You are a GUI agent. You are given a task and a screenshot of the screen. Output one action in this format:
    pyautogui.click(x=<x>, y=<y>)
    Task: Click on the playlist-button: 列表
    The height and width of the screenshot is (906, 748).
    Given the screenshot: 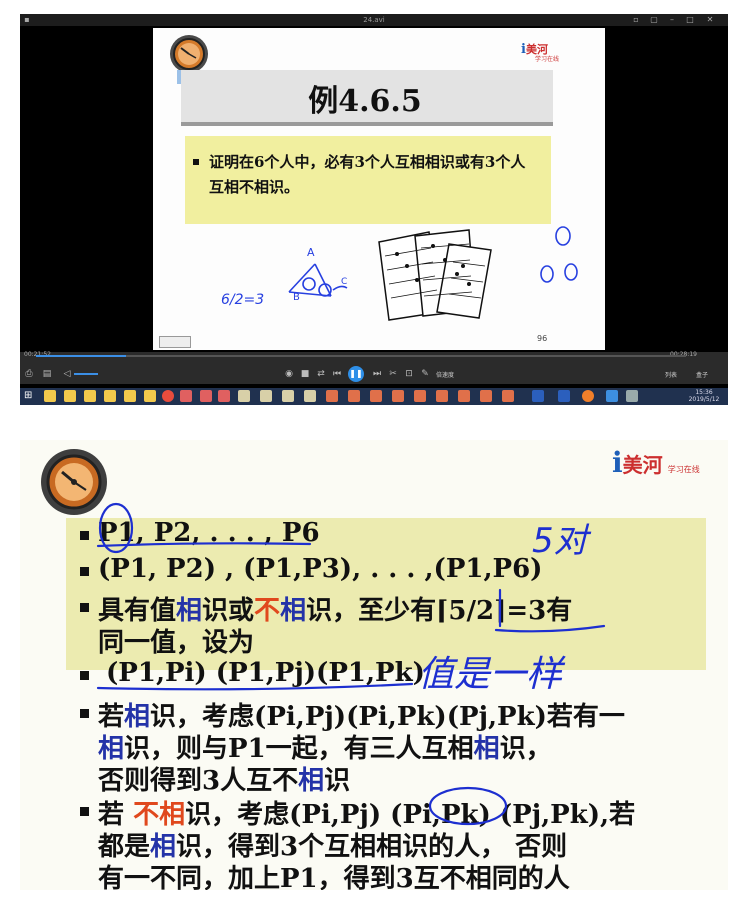 What is the action you would take?
    pyautogui.click(x=671, y=374)
    